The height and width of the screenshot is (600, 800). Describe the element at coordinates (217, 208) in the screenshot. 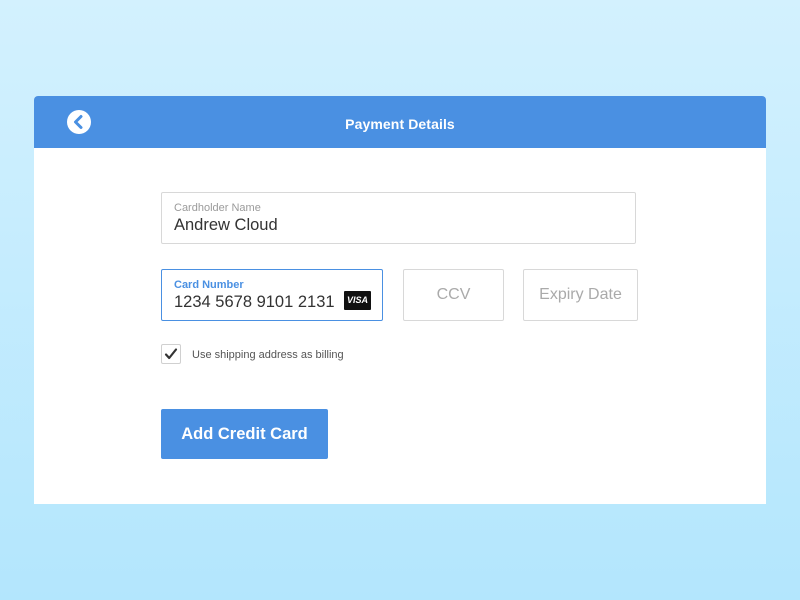

I see `cardholder-name-label: Cardholder Name` at that location.